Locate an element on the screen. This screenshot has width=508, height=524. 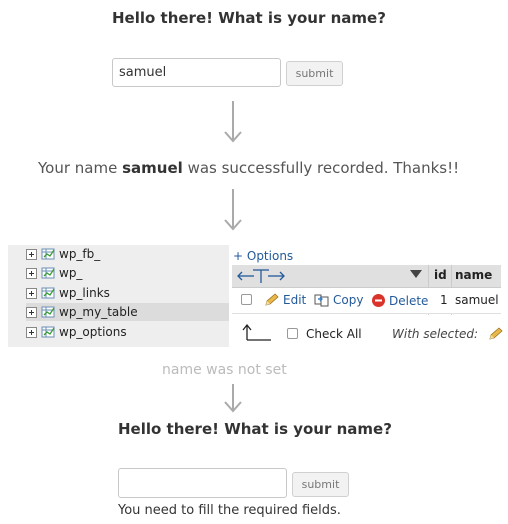
status-note: name was not set is located at coordinates (224, 370).